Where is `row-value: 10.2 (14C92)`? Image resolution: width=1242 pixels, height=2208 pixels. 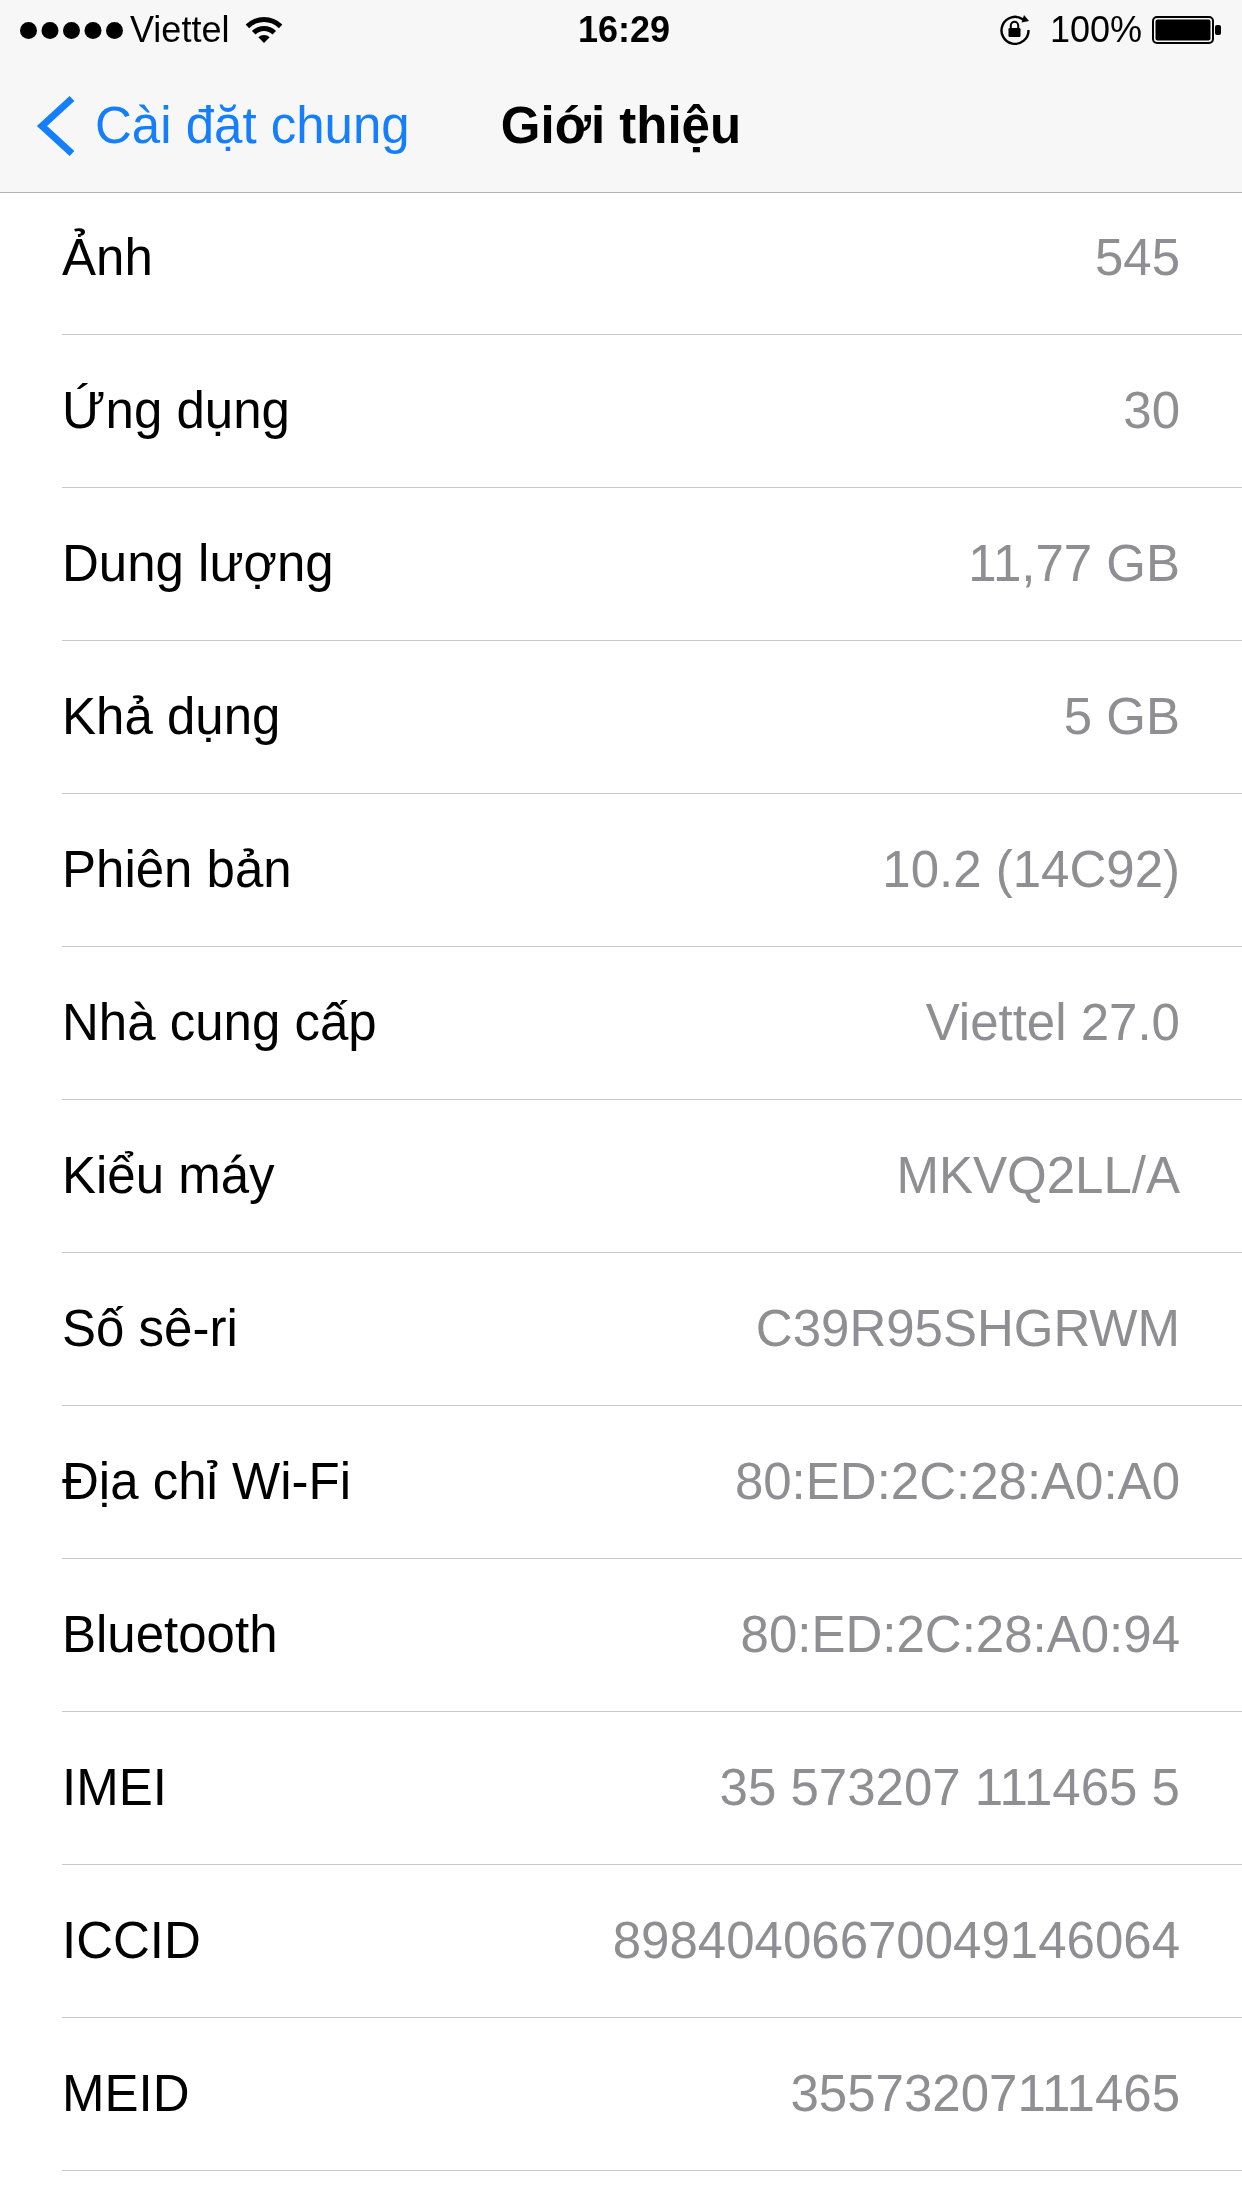
row-value: 10.2 (14C92) is located at coordinates (1031, 870).